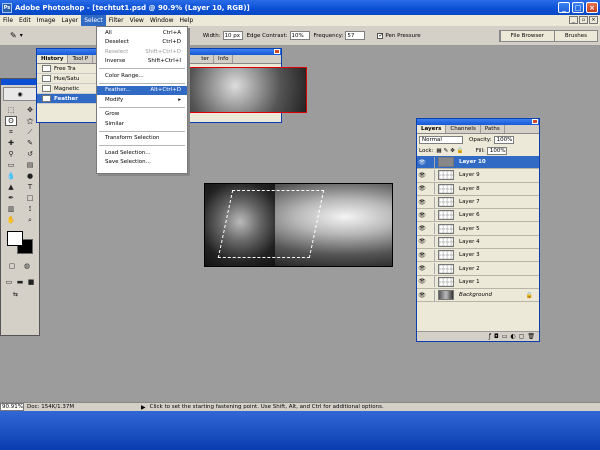  Describe the element at coordinates (30, 198) in the screenshot. I see `shape-tool-icon: □` at that location.